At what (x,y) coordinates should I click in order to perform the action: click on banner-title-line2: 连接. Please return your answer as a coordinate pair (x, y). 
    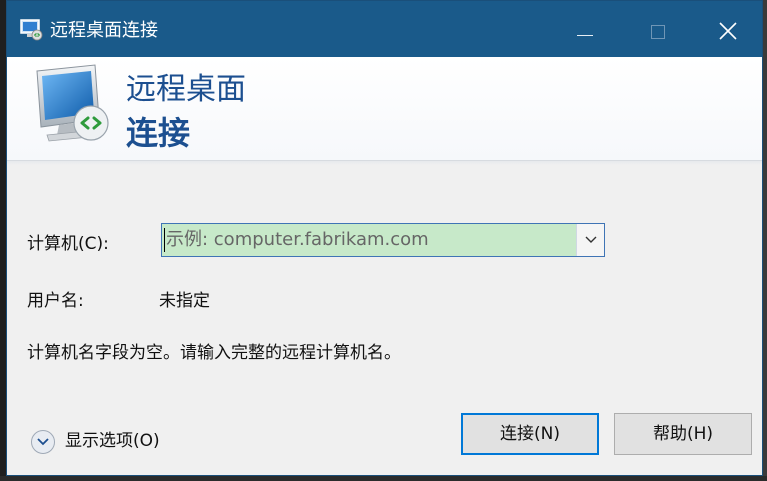
    Looking at the image, I should click on (158, 133).